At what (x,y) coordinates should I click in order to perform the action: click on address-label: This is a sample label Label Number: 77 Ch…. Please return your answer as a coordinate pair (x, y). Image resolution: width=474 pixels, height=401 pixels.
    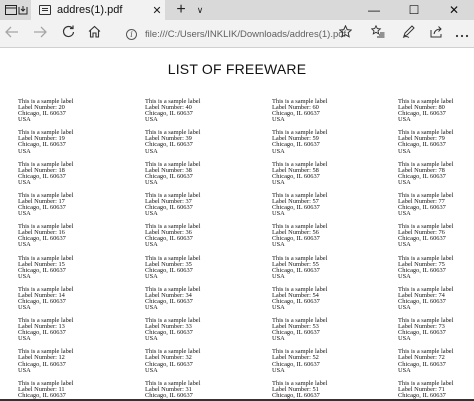
    Looking at the image, I should click on (425, 204).